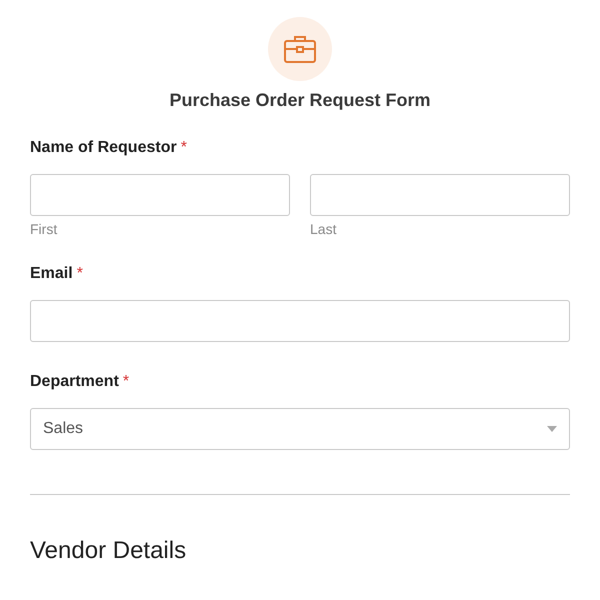 This screenshot has width=600, height=600. What do you see at coordinates (51, 274) in the screenshot?
I see `field-label: Email` at bounding box center [51, 274].